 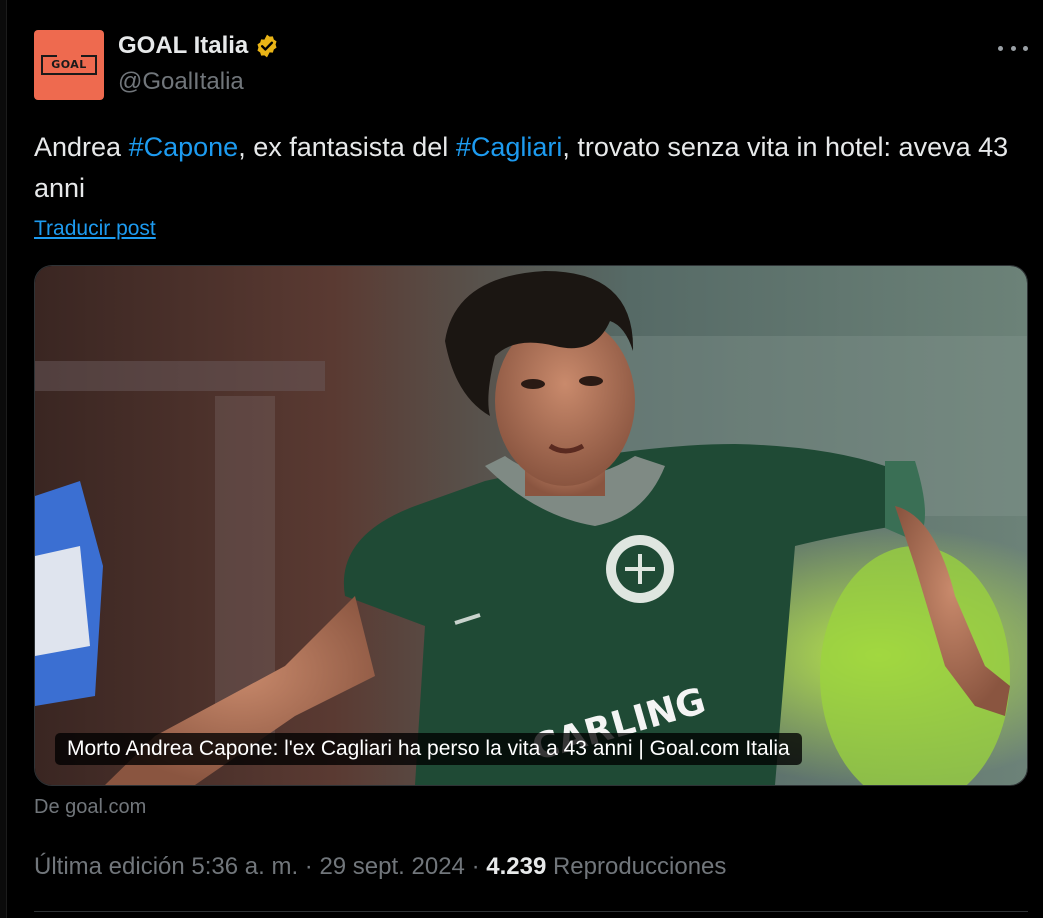 What do you see at coordinates (3, 459) in the screenshot?
I see `window-edge` at bounding box center [3, 459].